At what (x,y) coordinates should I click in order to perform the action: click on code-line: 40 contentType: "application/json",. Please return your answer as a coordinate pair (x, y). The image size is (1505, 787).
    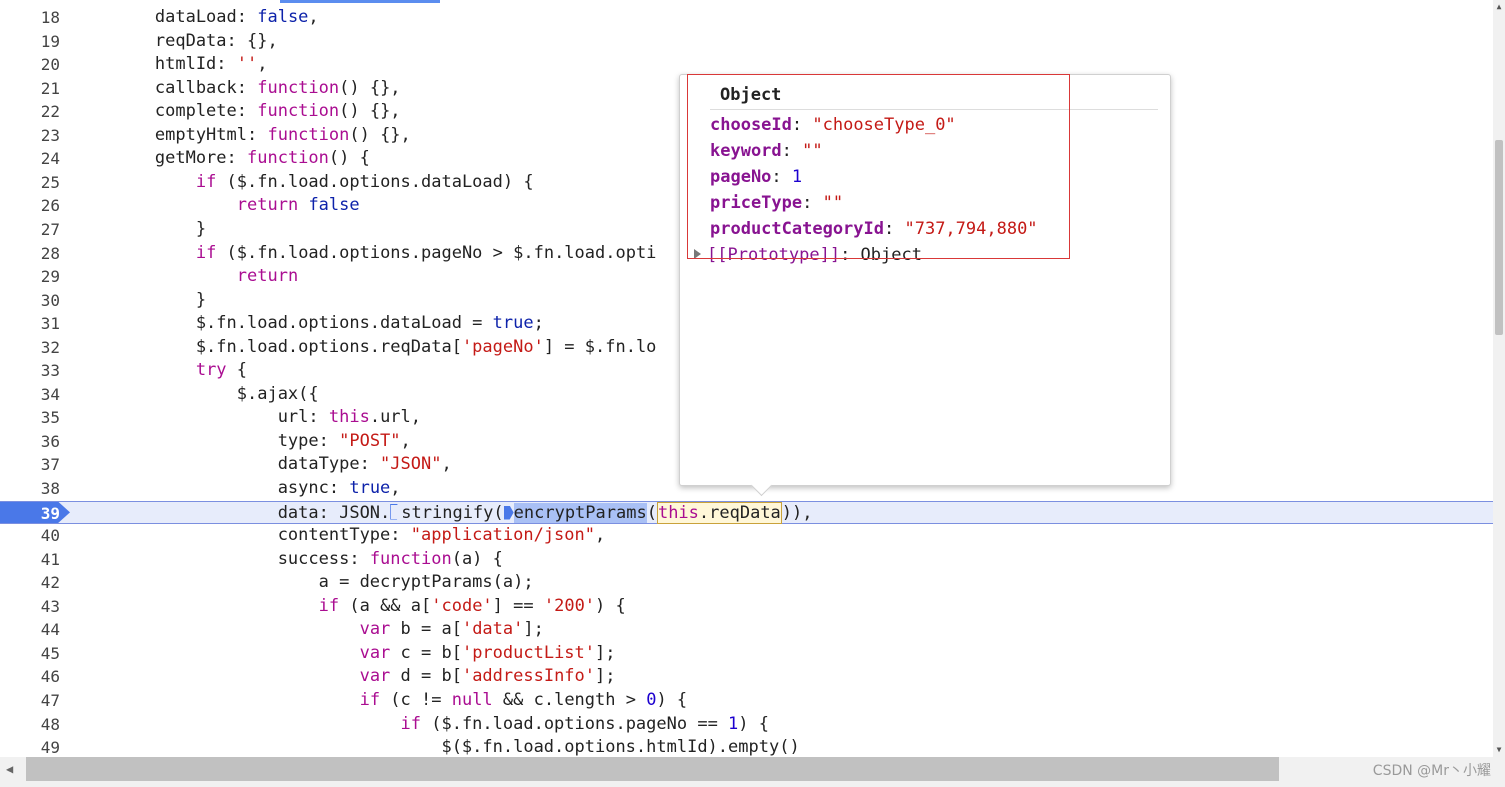
    Looking at the image, I should click on (746, 536).